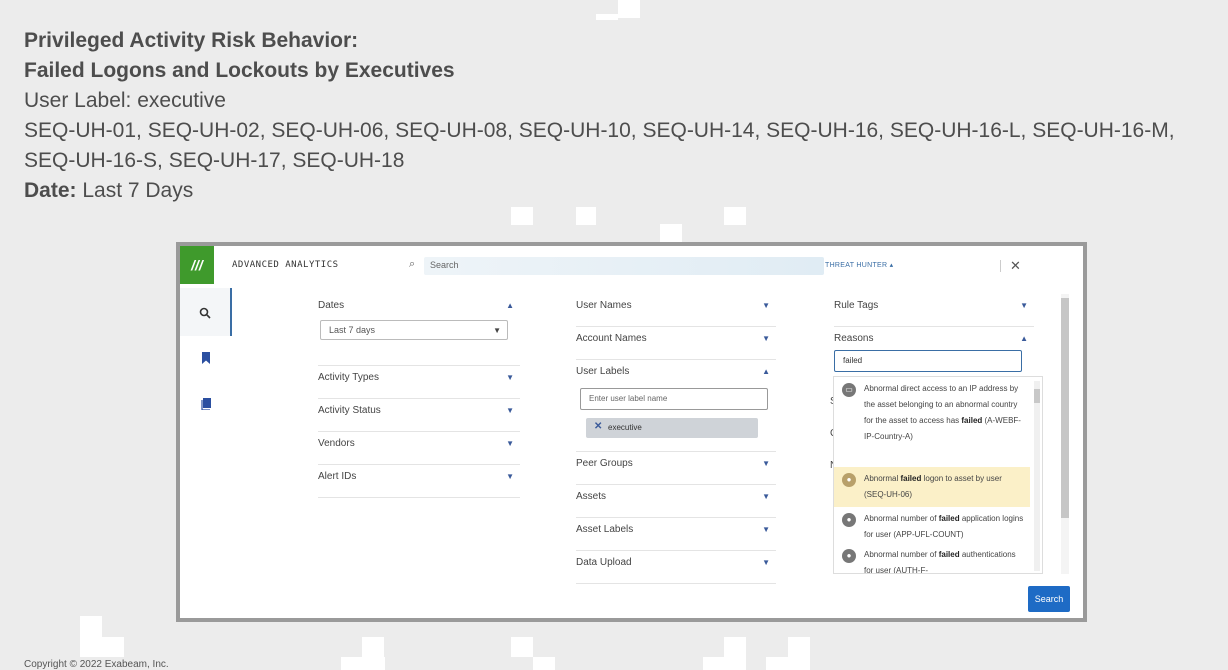 This screenshot has height=670, width=1228. I want to click on bookmark-icon, so click(206, 363).